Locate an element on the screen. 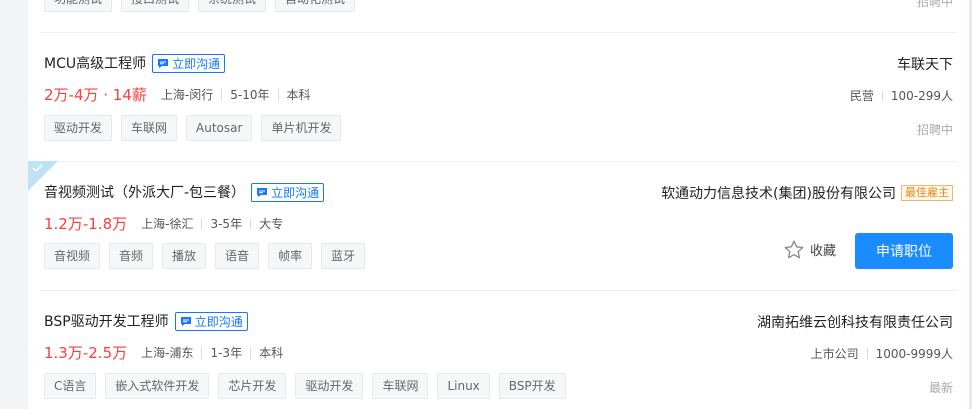 The image size is (972, 409). job-tag: 音视频 is located at coordinates (72, 256).